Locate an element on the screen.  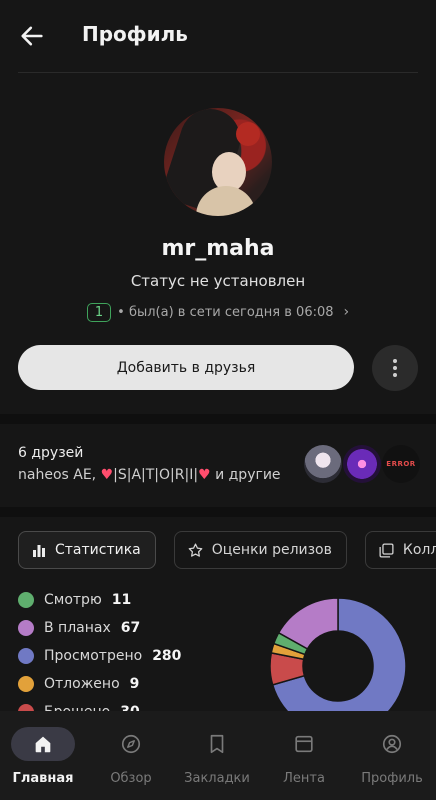
header-divider is located at coordinates (218, 72).